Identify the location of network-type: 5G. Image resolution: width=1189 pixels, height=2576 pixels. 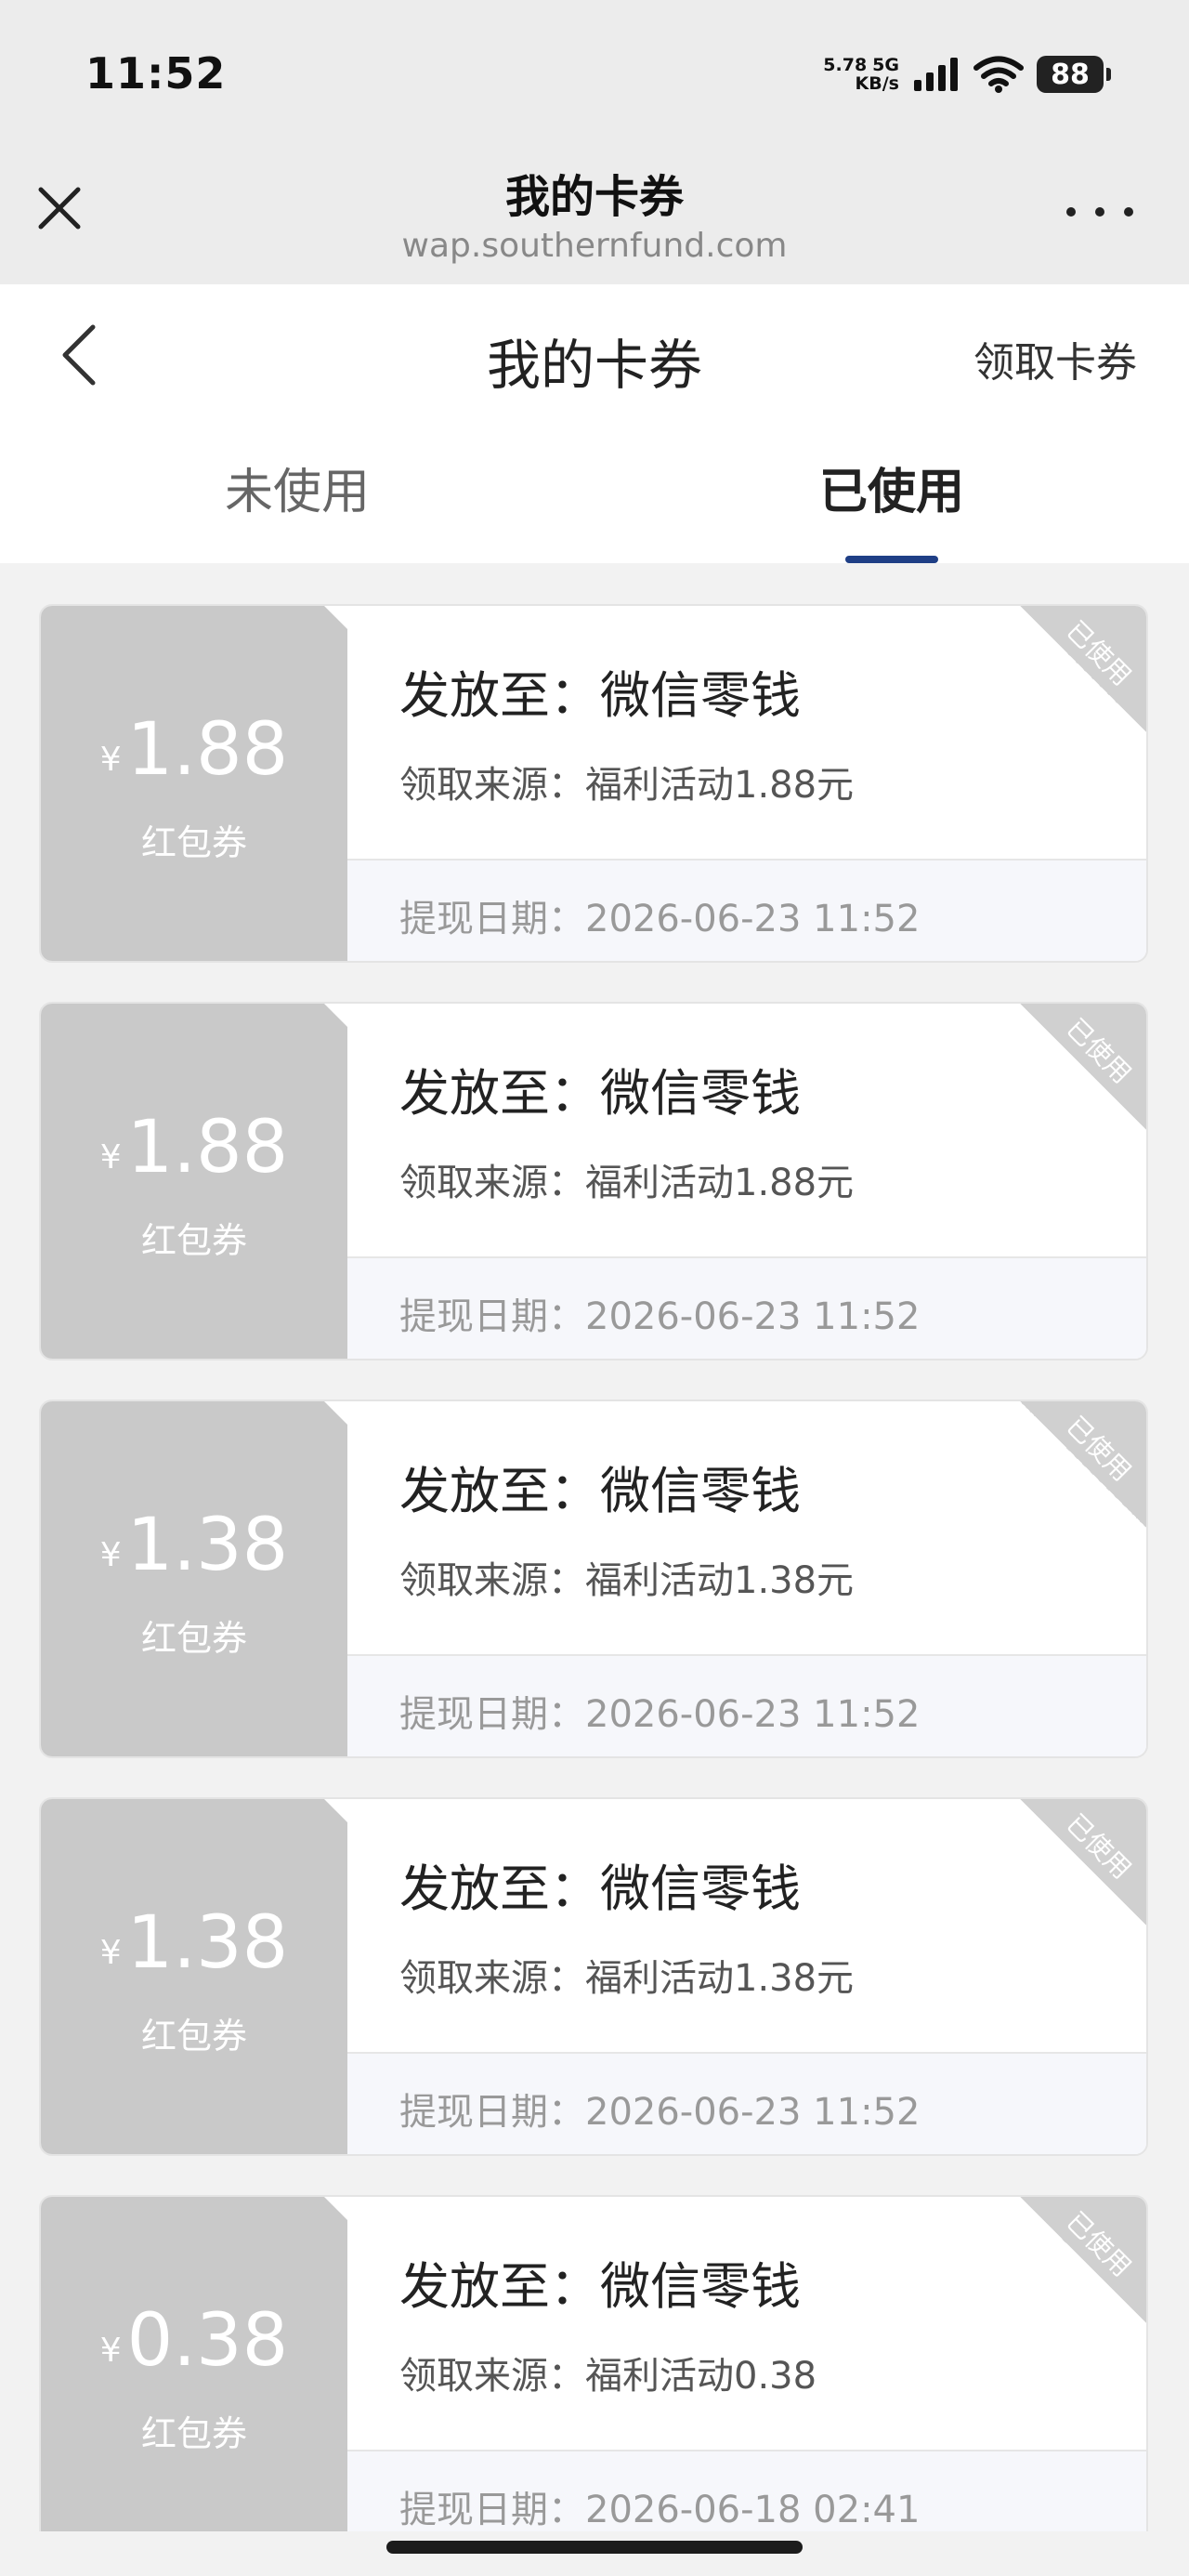
(886, 65).